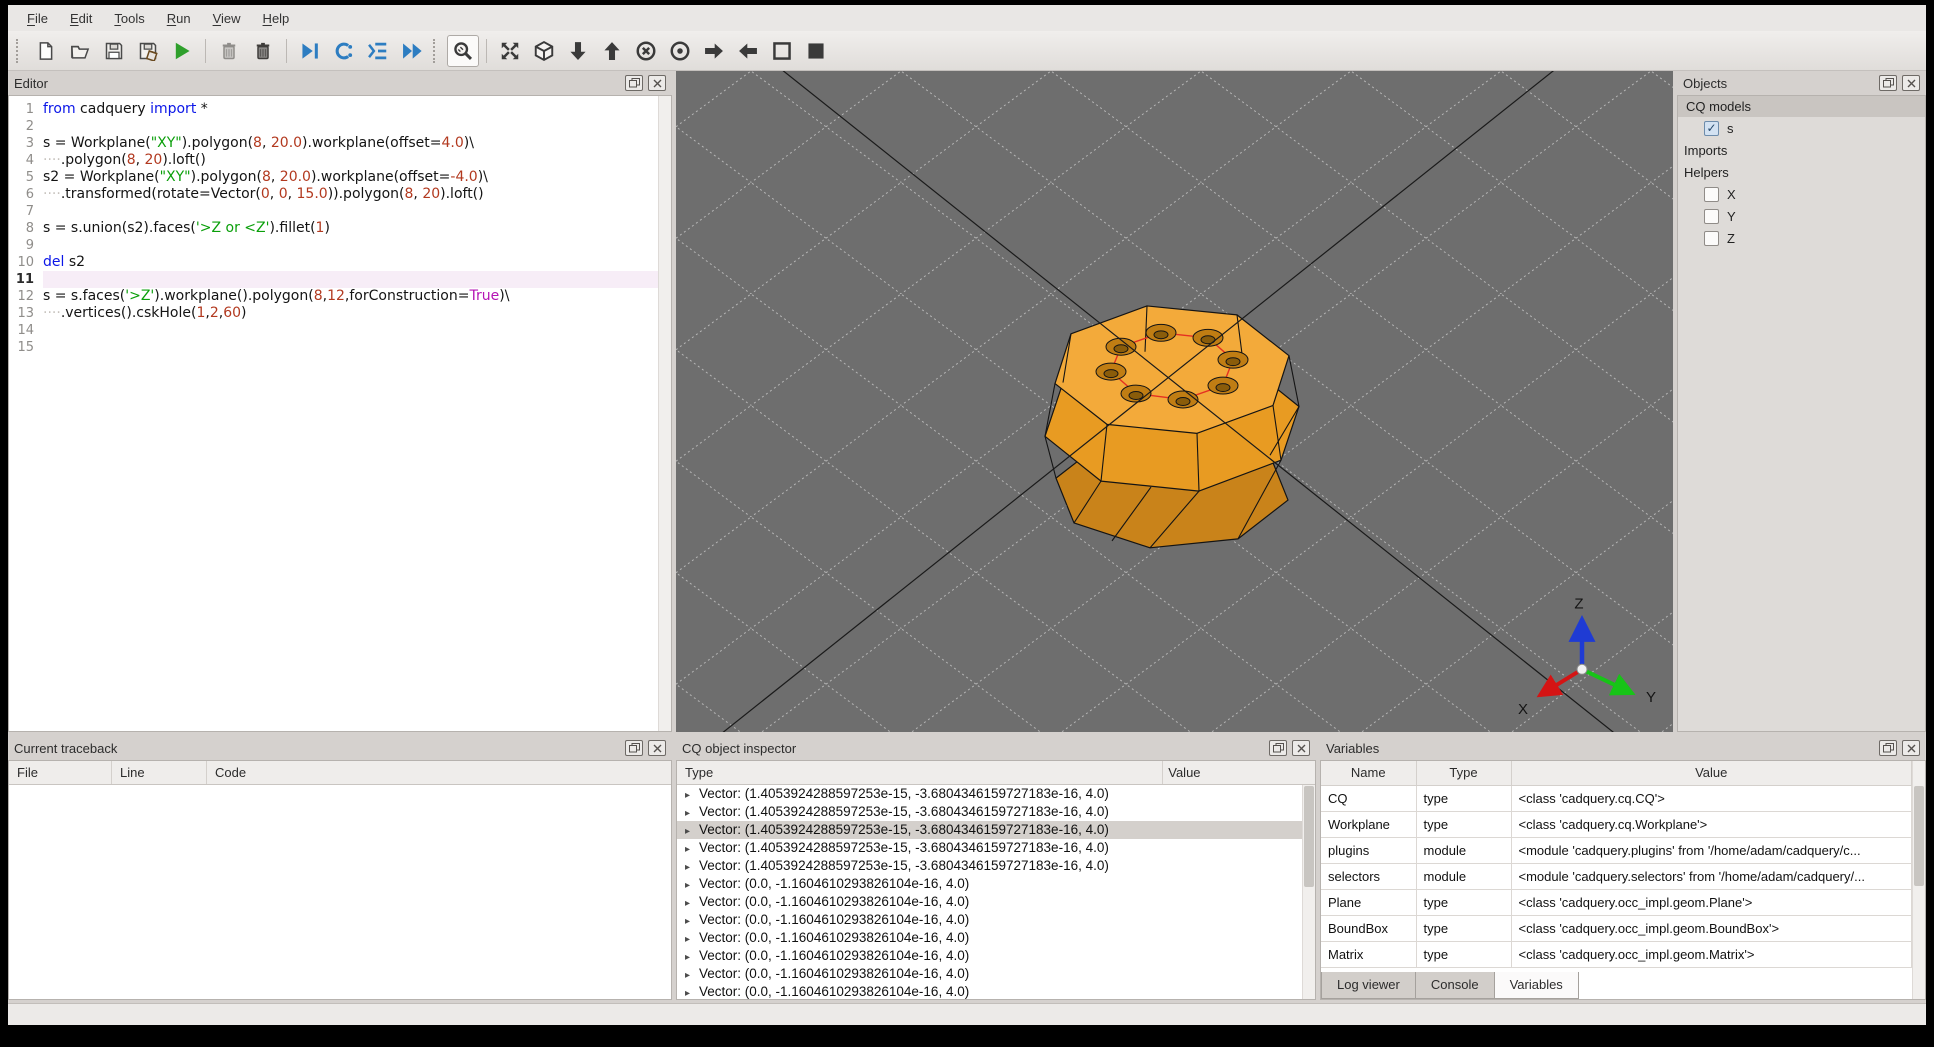  Describe the element at coordinates (1801, 194) in the screenshot. I see `helper-item-x: X` at that location.